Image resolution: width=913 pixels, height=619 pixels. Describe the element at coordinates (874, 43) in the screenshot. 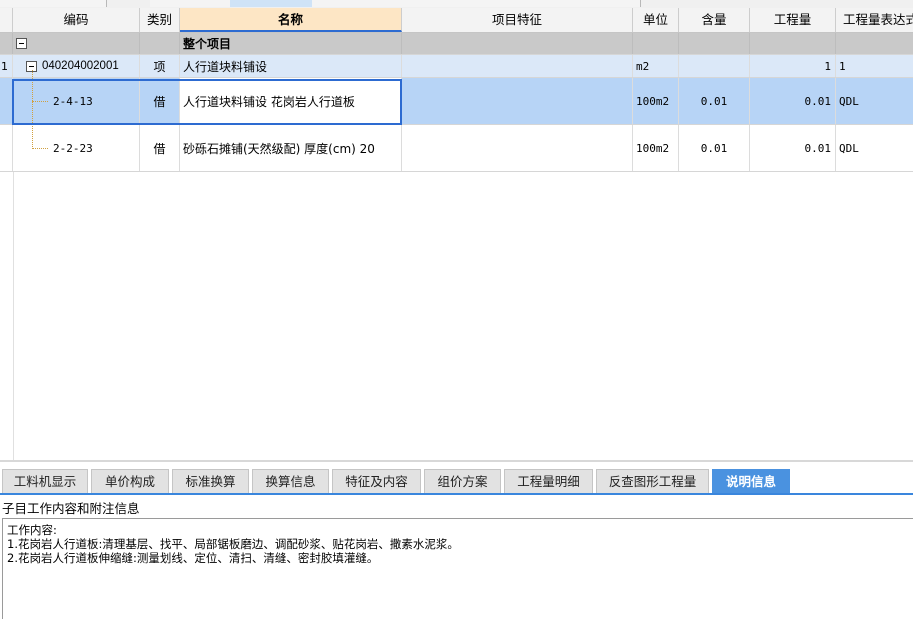

I see `expression-cell` at that location.